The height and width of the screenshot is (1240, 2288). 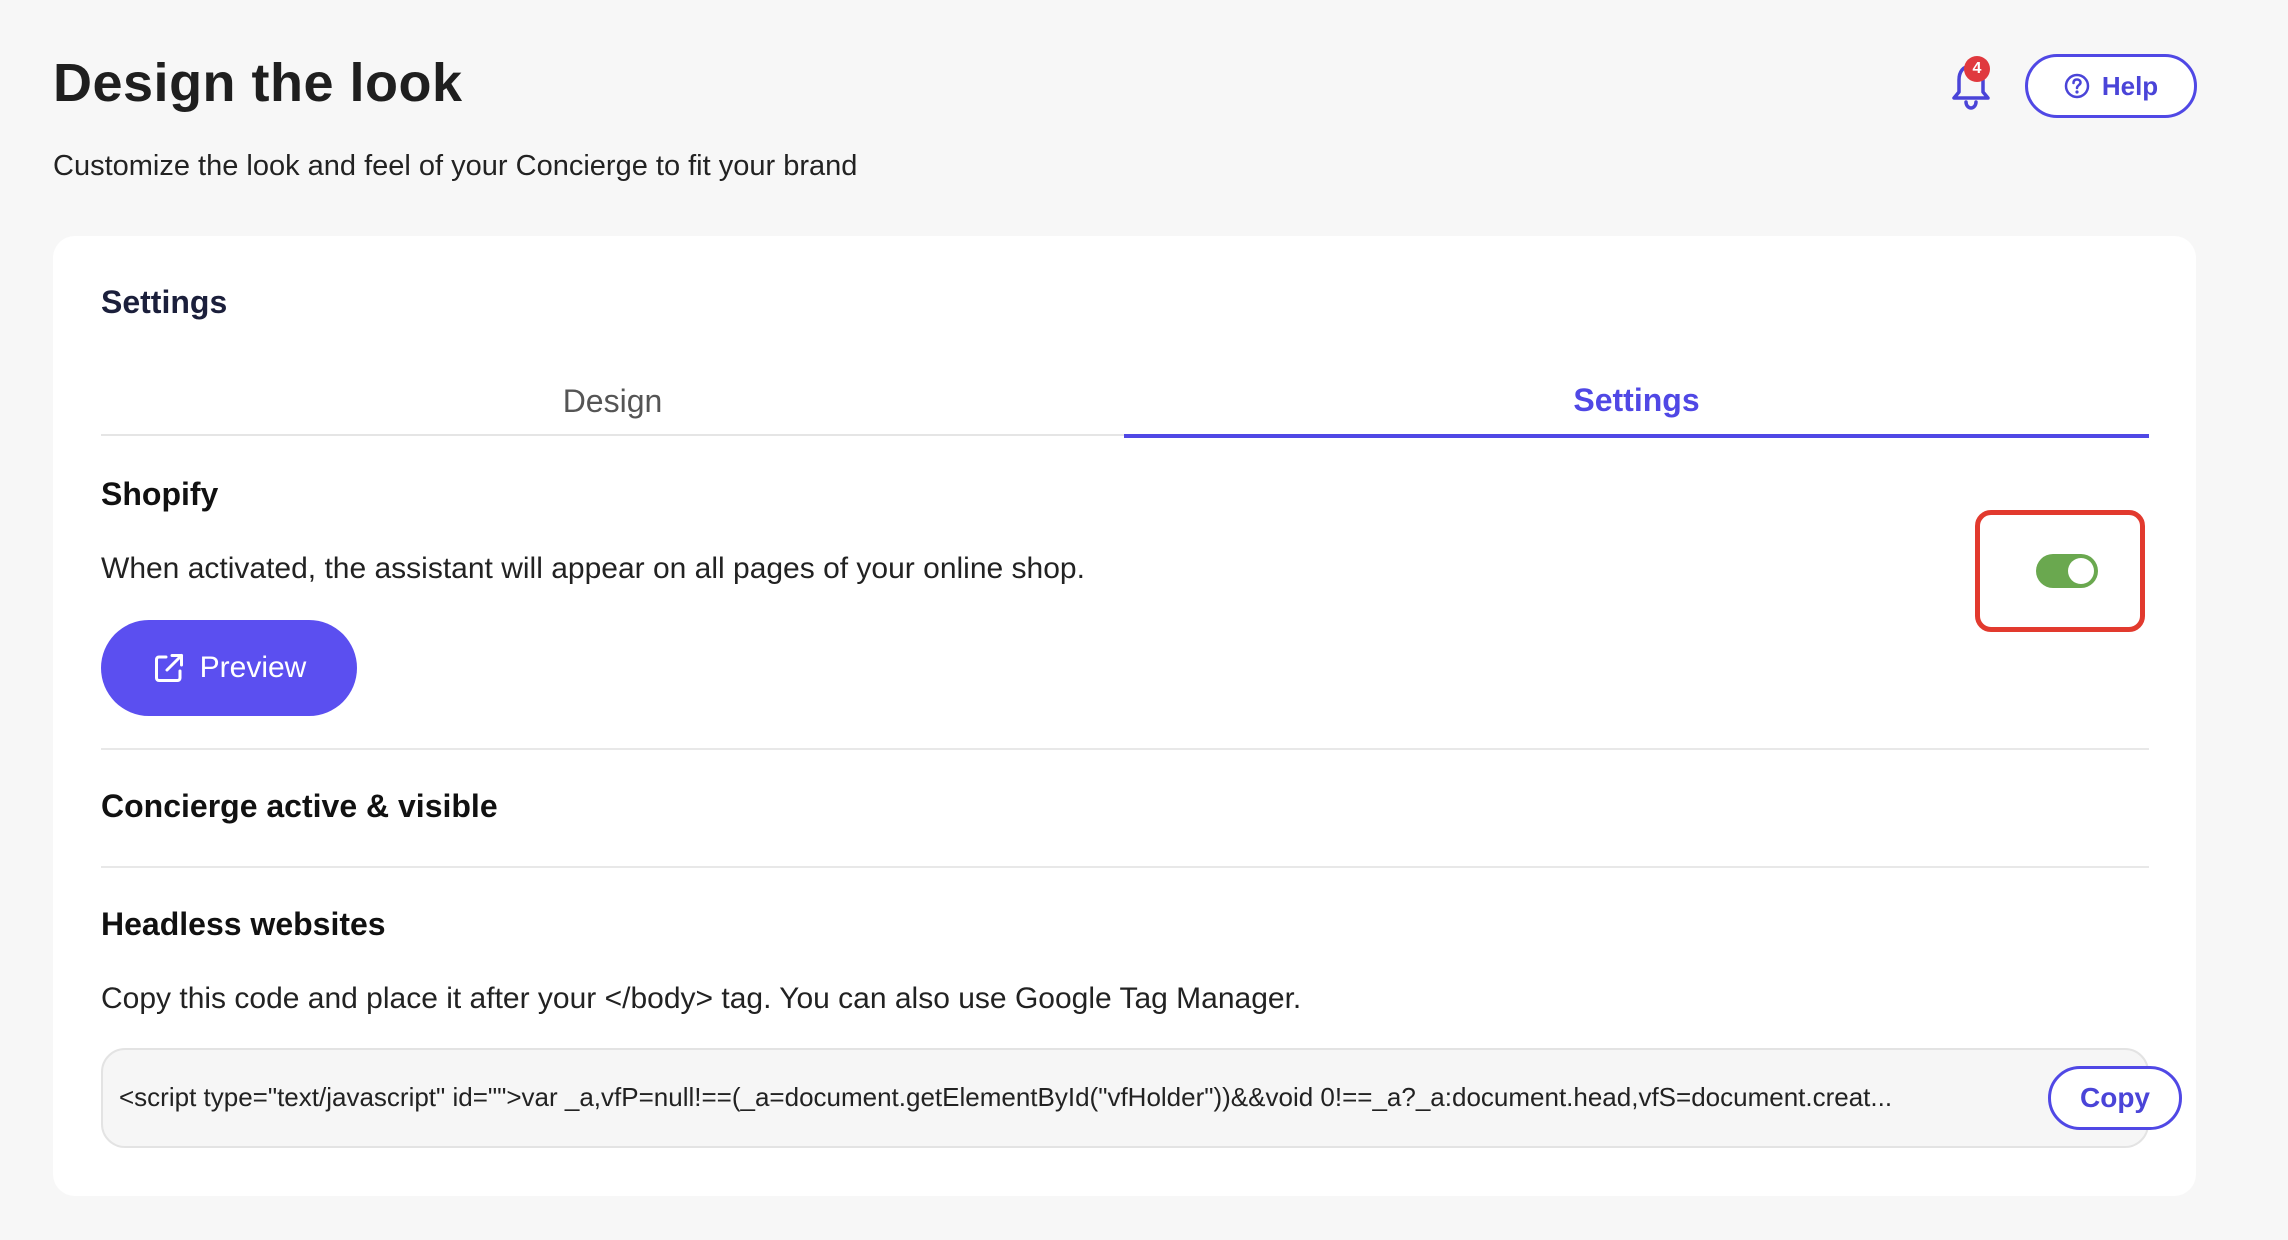 What do you see at coordinates (299, 806) in the screenshot?
I see `concierge-active-label: Concierge active & visible` at bounding box center [299, 806].